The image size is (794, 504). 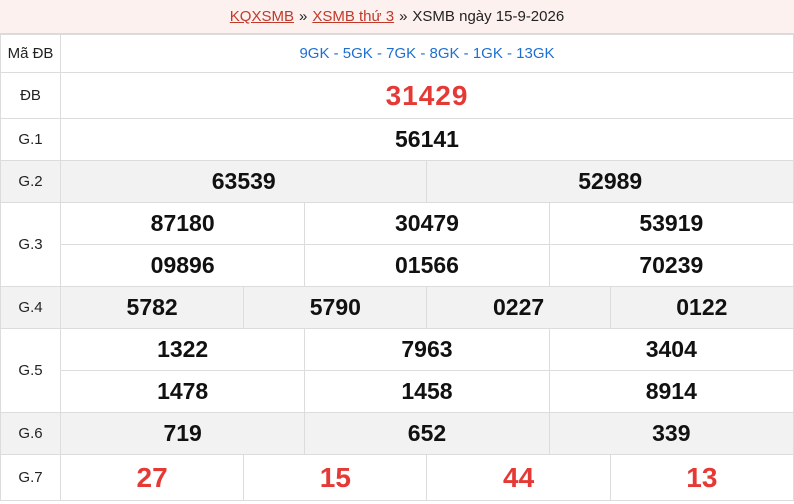 What do you see at coordinates (353, 16) in the screenshot?
I see `breadcrumb-link-xsmb-thu3: XSMB thứ 3` at bounding box center [353, 16].